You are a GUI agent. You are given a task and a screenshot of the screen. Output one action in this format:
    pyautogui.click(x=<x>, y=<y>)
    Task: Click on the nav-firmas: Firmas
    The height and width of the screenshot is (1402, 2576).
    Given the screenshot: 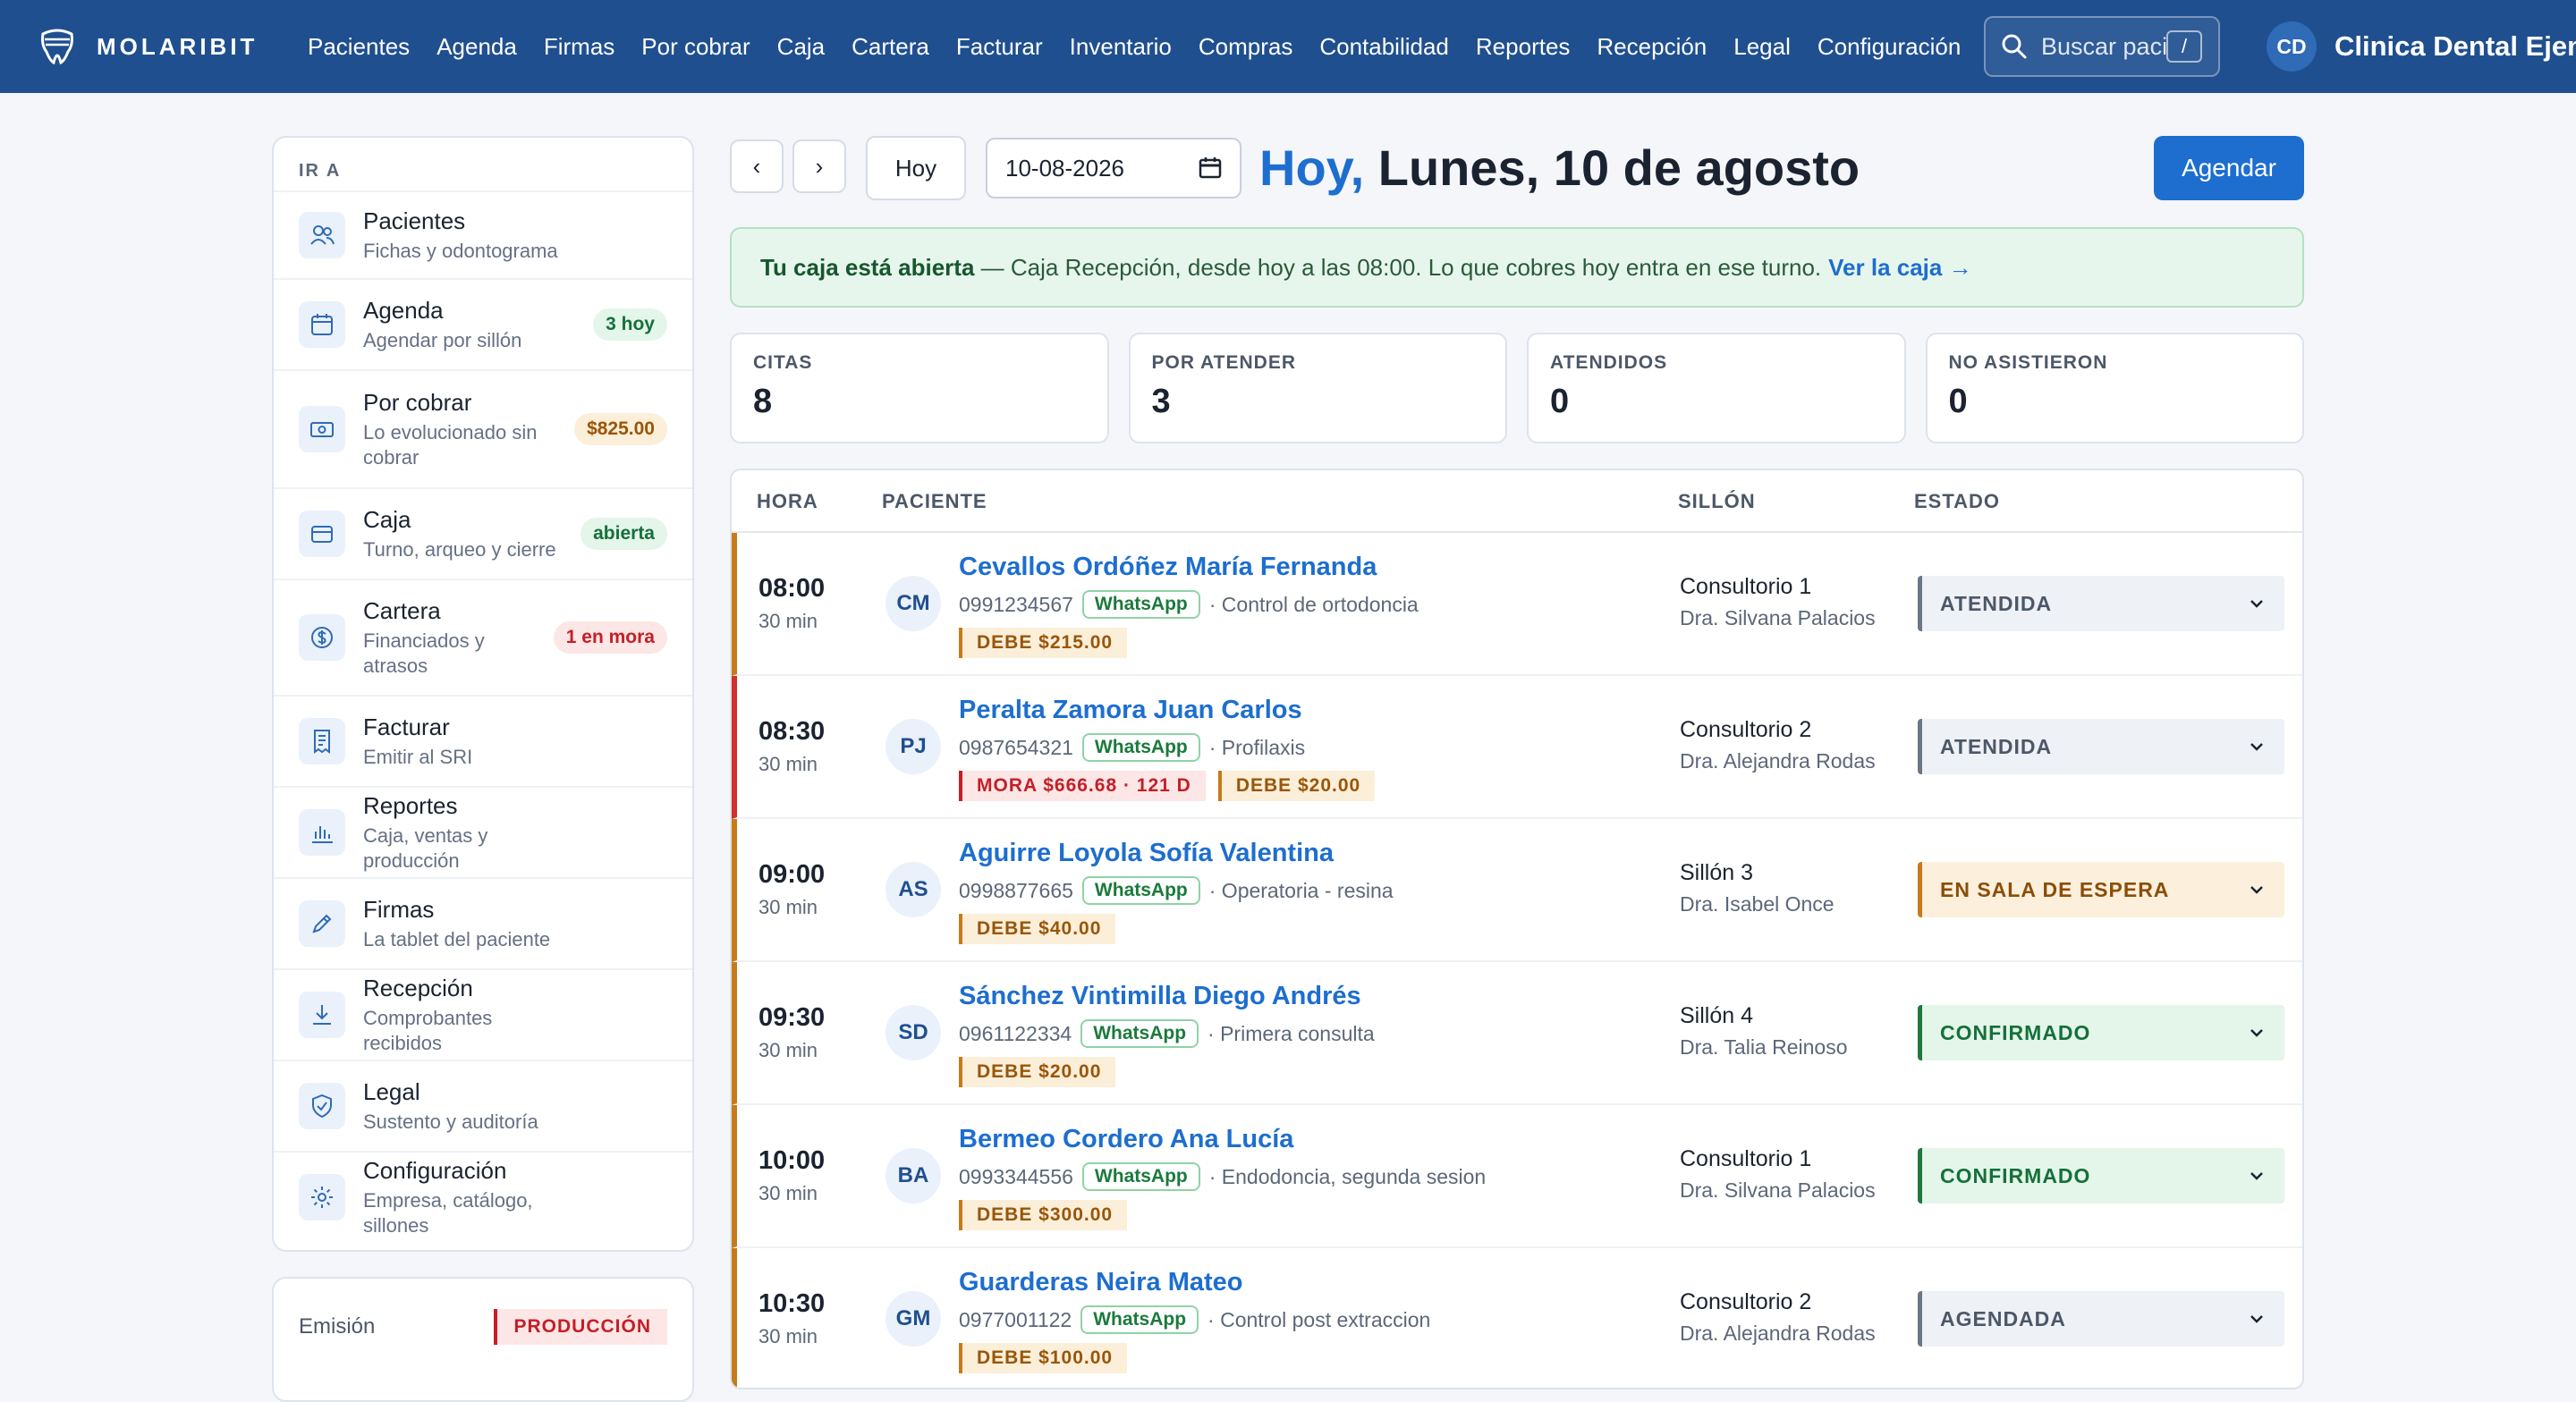 What is the action you would take?
    pyautogui.click(x=579, y=47)
    